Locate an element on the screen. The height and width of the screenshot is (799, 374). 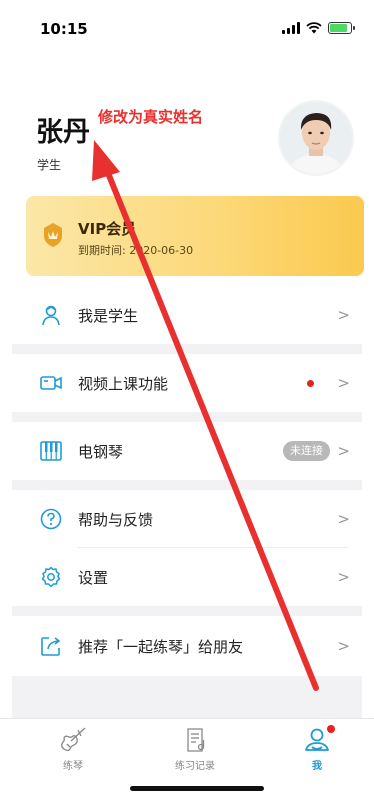
menu-item-label: 设置 is located at coordinates (93, 577).